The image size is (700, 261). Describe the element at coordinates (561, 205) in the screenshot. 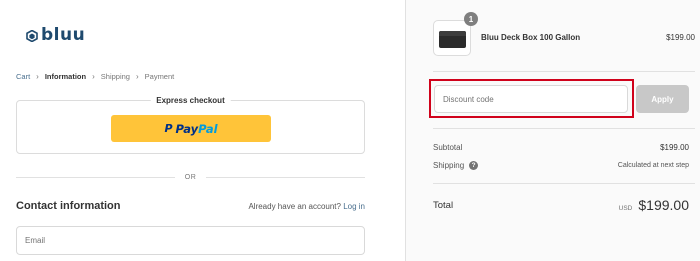

I see `total-row: Total USD $199.00` at that location.